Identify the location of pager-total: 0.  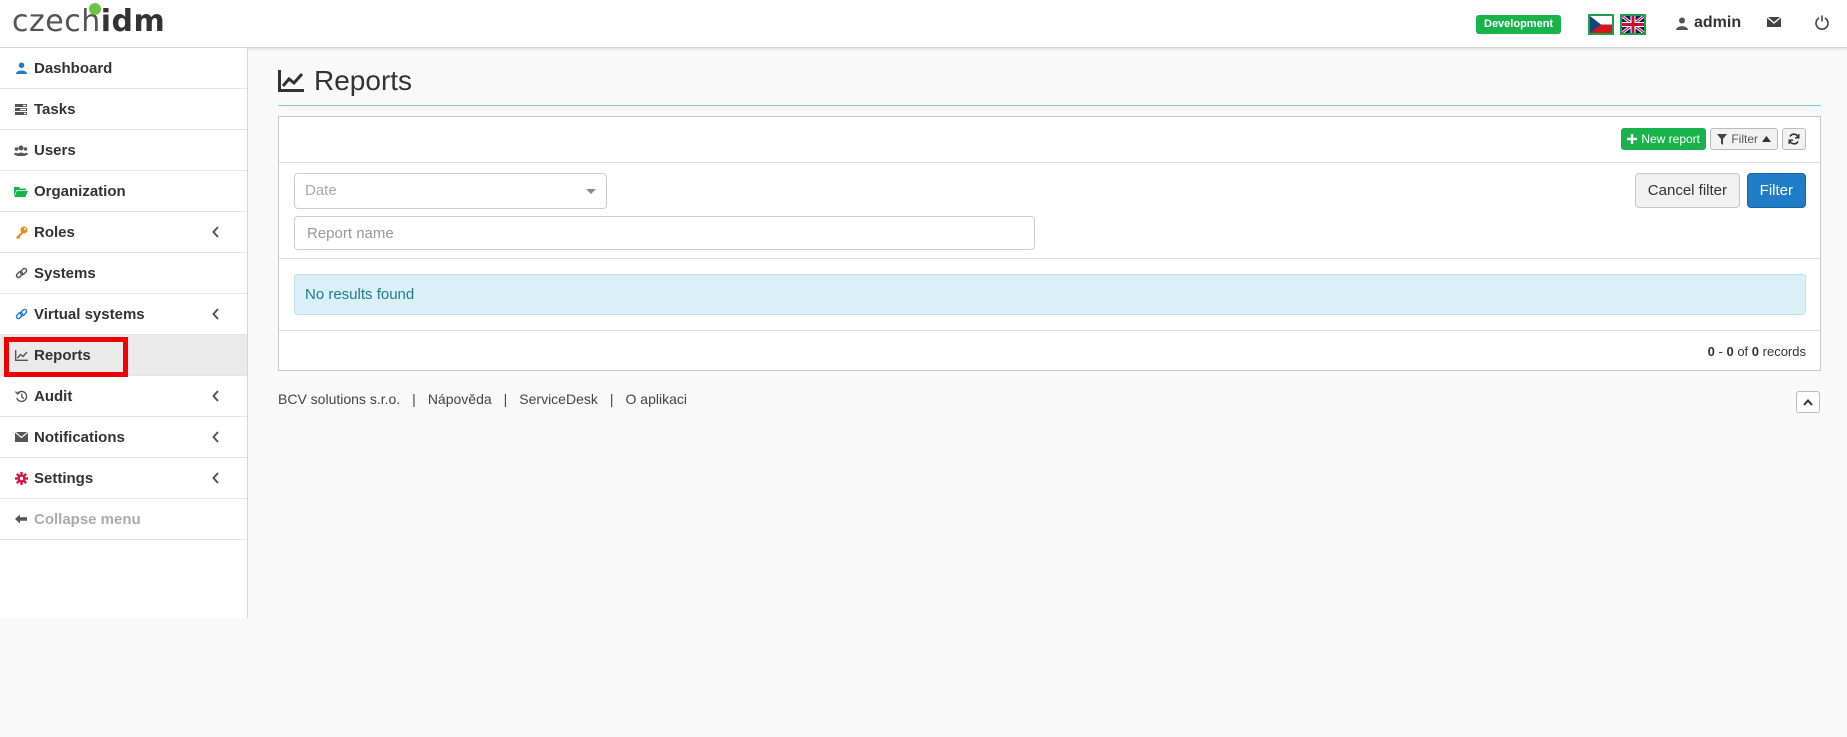
(1755, 351).